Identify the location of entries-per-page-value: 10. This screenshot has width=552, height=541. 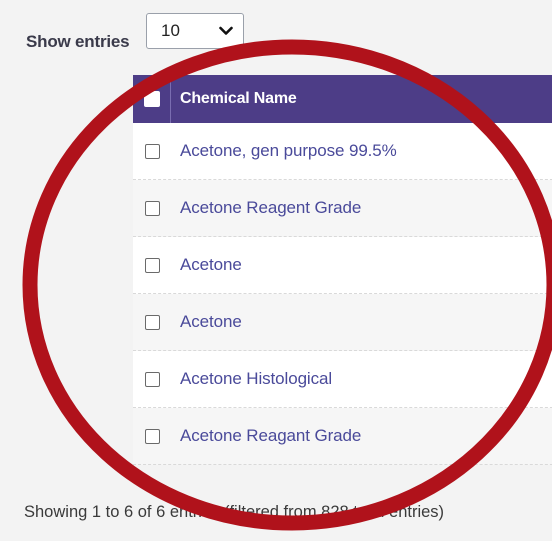
(170, 30).